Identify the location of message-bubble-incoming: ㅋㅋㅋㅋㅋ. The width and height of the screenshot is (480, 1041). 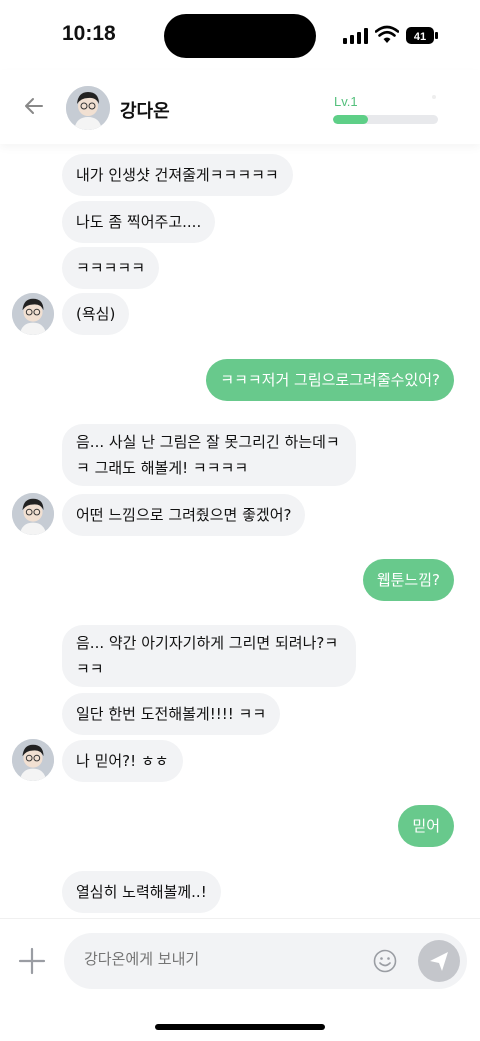
(111, 268).